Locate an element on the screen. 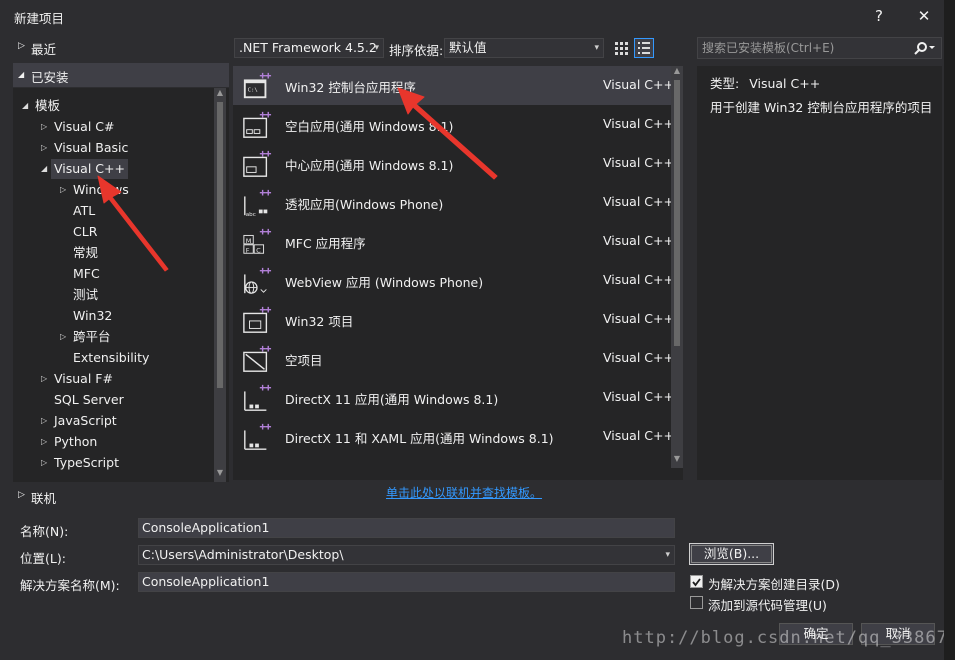 Image resolution: width=955 pixels, height=660 pixels. empty-project-icon is located at coordinates (257, 358).